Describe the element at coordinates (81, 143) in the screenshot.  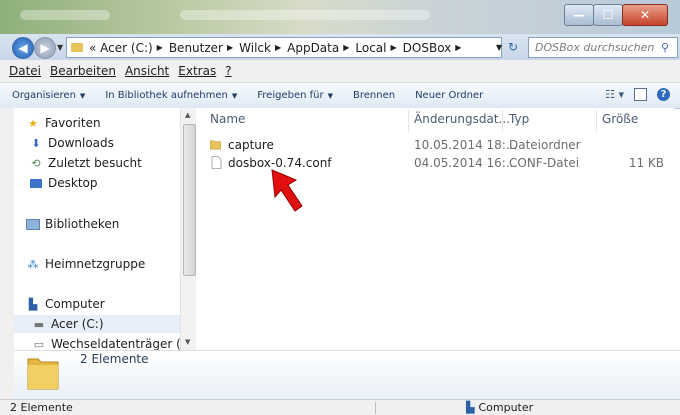
I see `nav-downloads-label: Downloads` at that location.